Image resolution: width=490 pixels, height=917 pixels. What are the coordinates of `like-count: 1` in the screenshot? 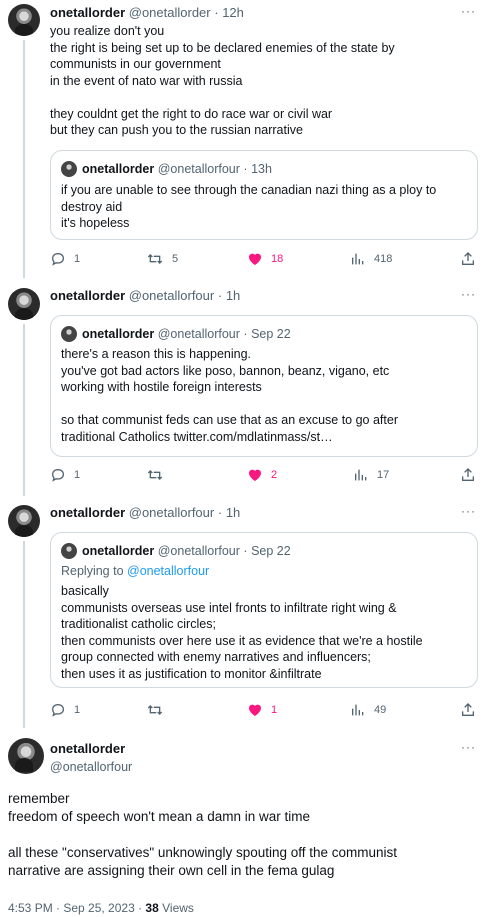 It's located at (274, 710).